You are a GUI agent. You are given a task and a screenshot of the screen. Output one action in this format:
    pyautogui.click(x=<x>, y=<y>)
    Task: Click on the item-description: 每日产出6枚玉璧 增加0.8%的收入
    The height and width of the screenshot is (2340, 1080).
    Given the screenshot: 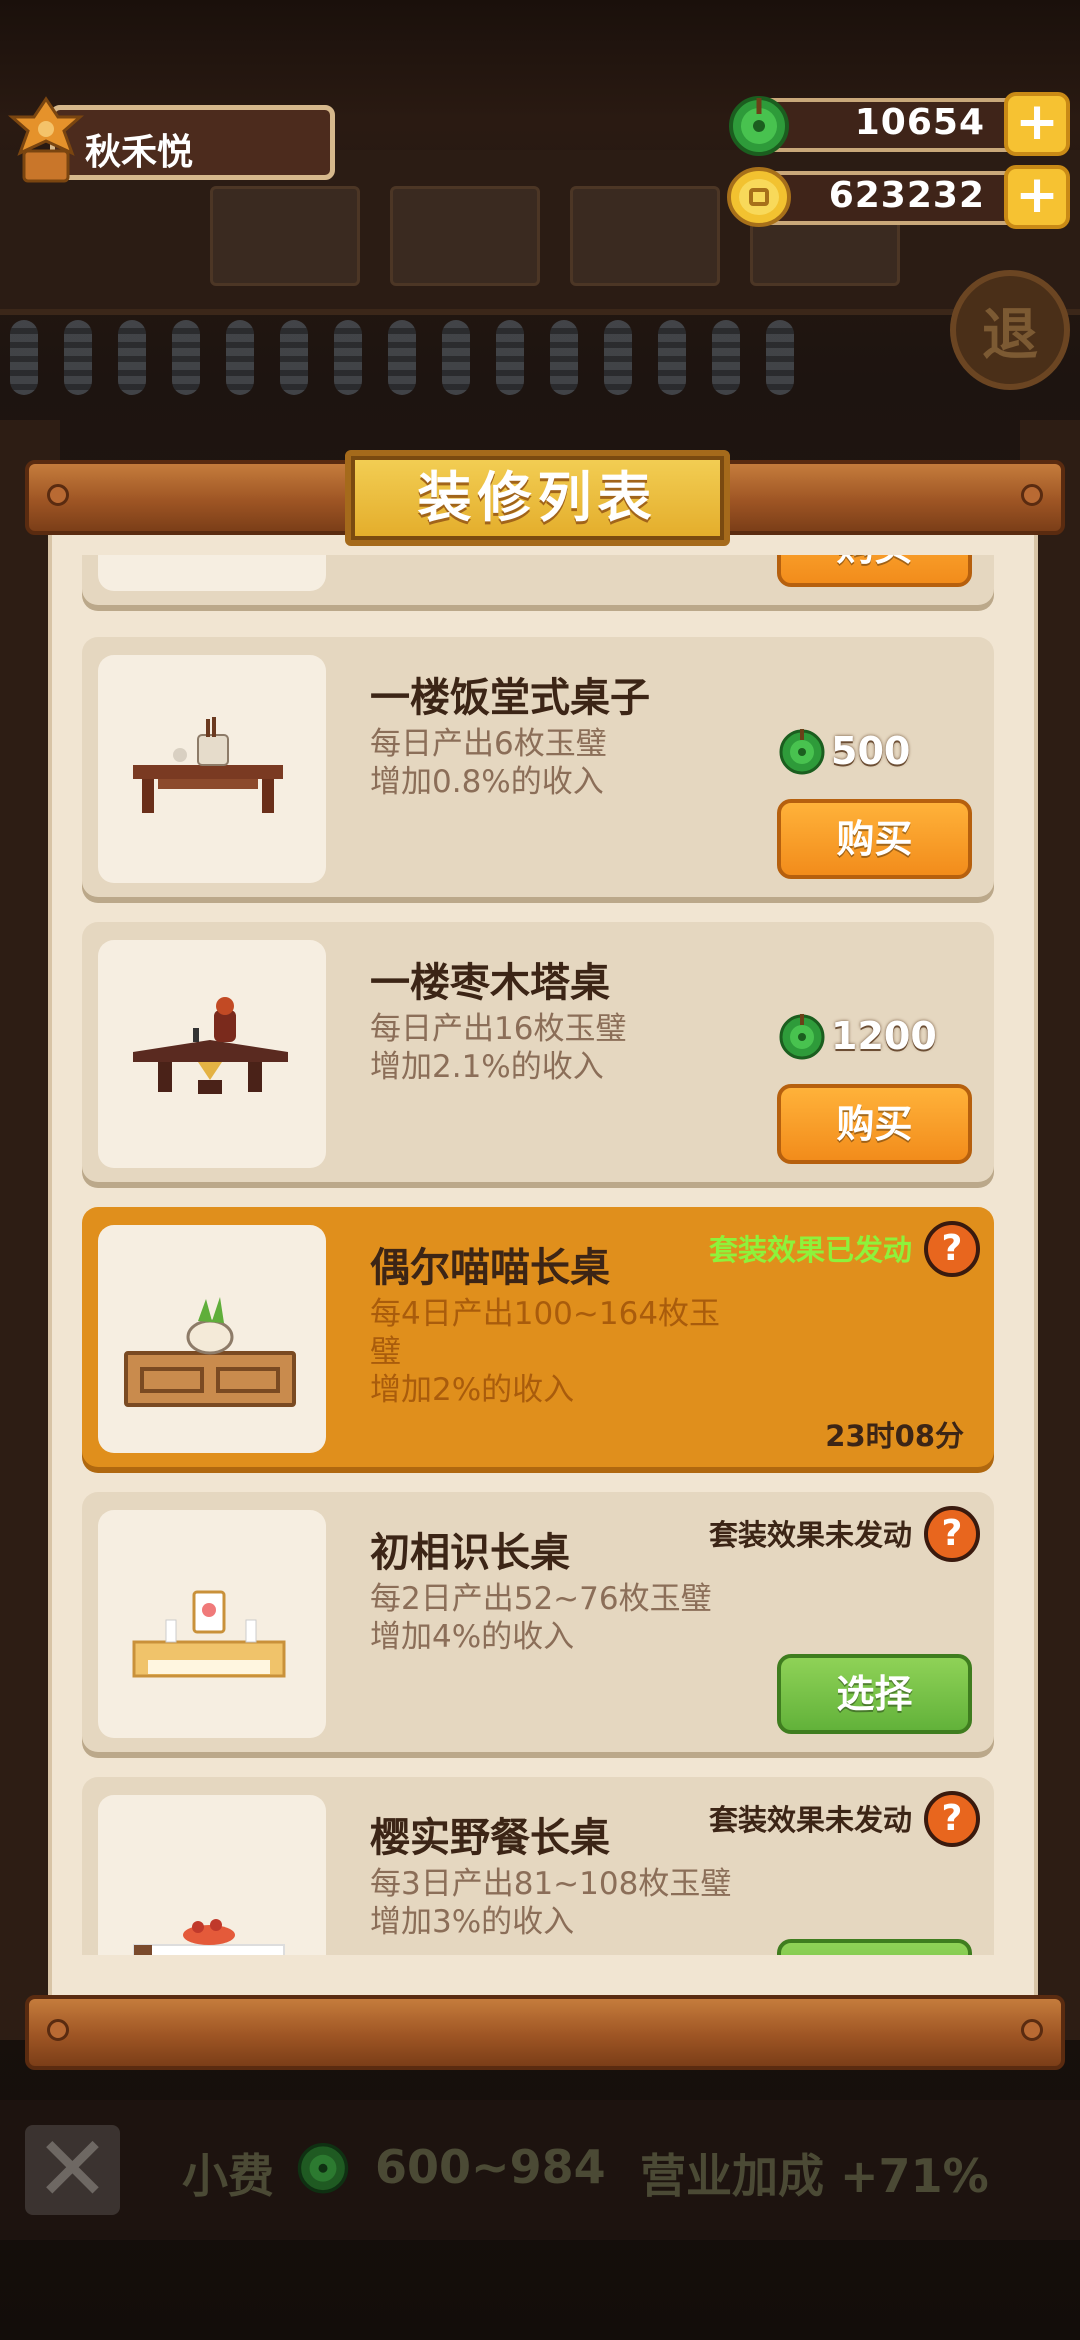 What is the action you would take?
    pyautogui.click(x=488, y=763)
    